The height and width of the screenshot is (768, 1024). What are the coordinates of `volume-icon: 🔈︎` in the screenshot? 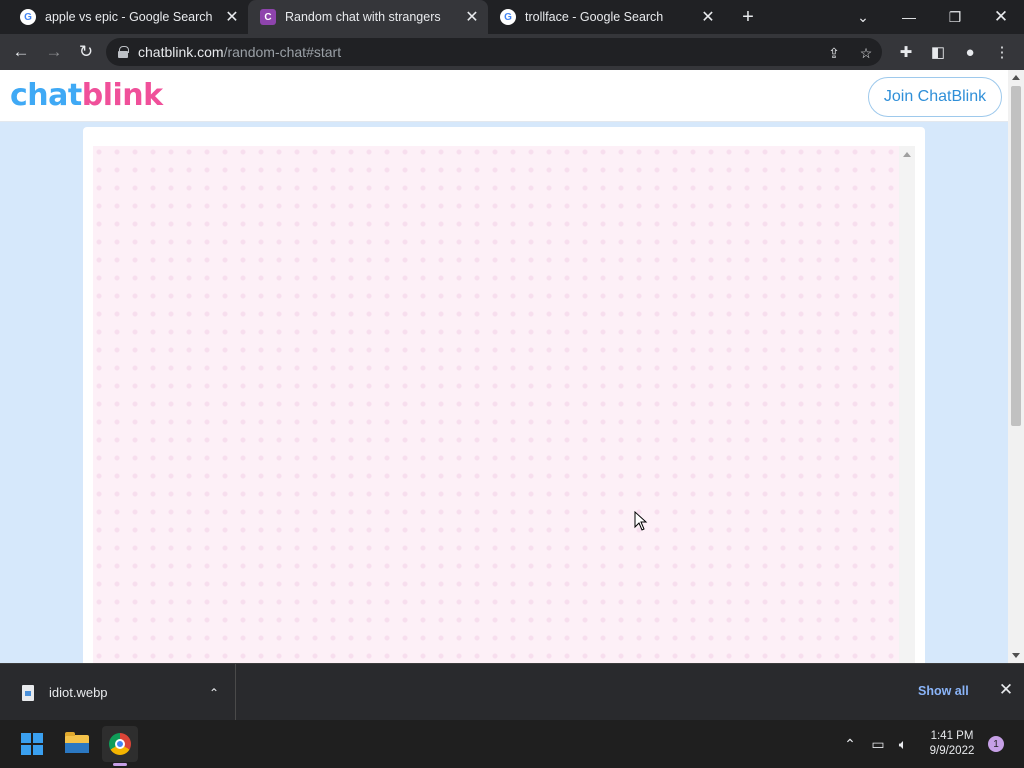 It's located at (903, 744).